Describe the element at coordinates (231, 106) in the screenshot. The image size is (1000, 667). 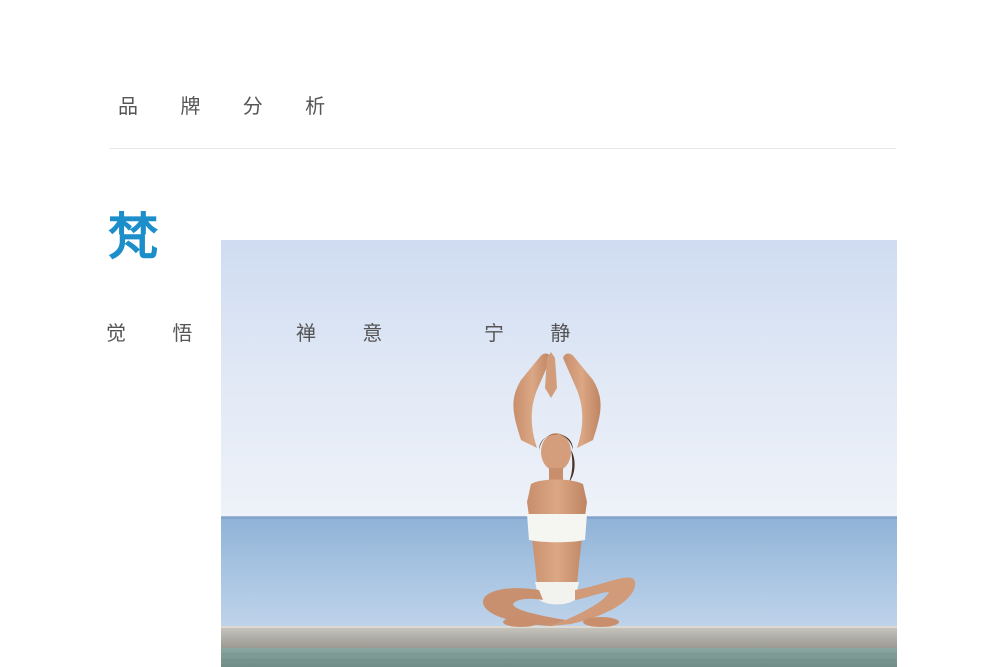
I see `section-title: 品 牌 分 析` at that location.